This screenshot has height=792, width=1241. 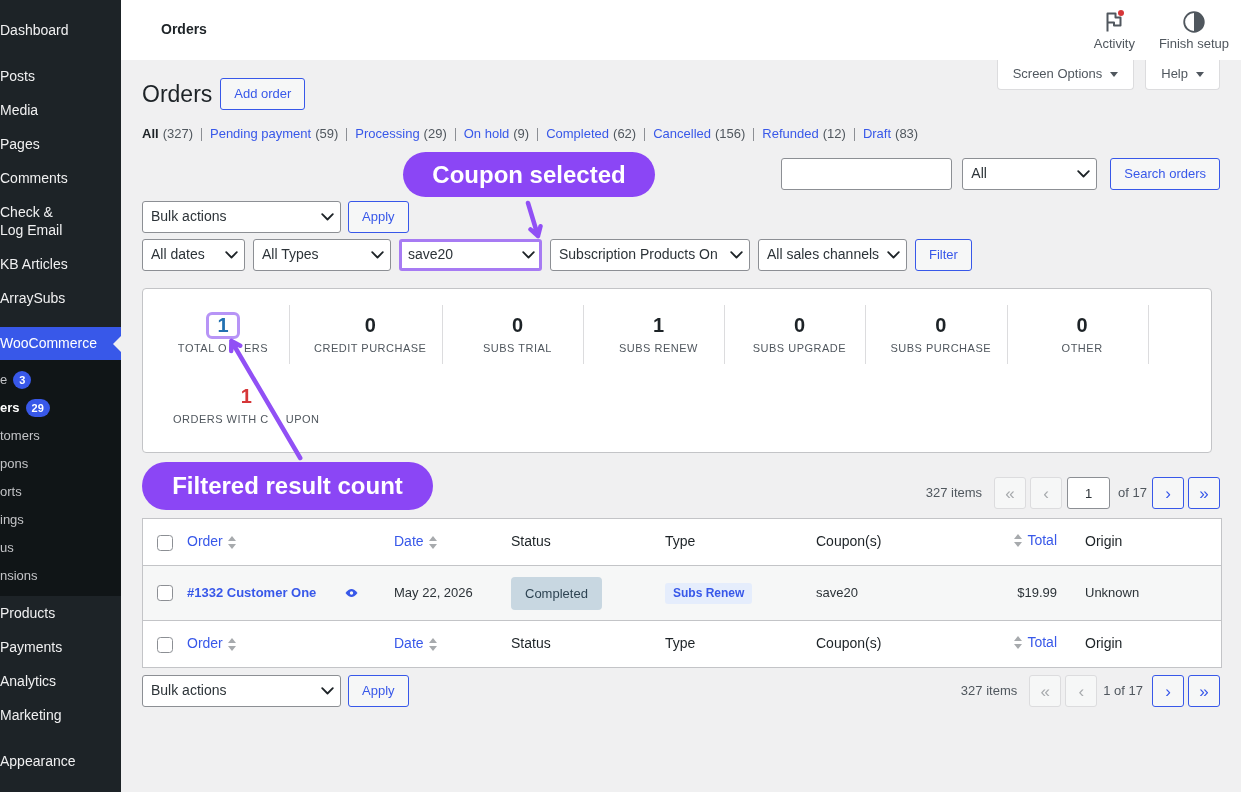 What do you see at coordinates (150, 134) in the screenshot?
I see `status-filter-link: All` at bounding box center [150, 134].